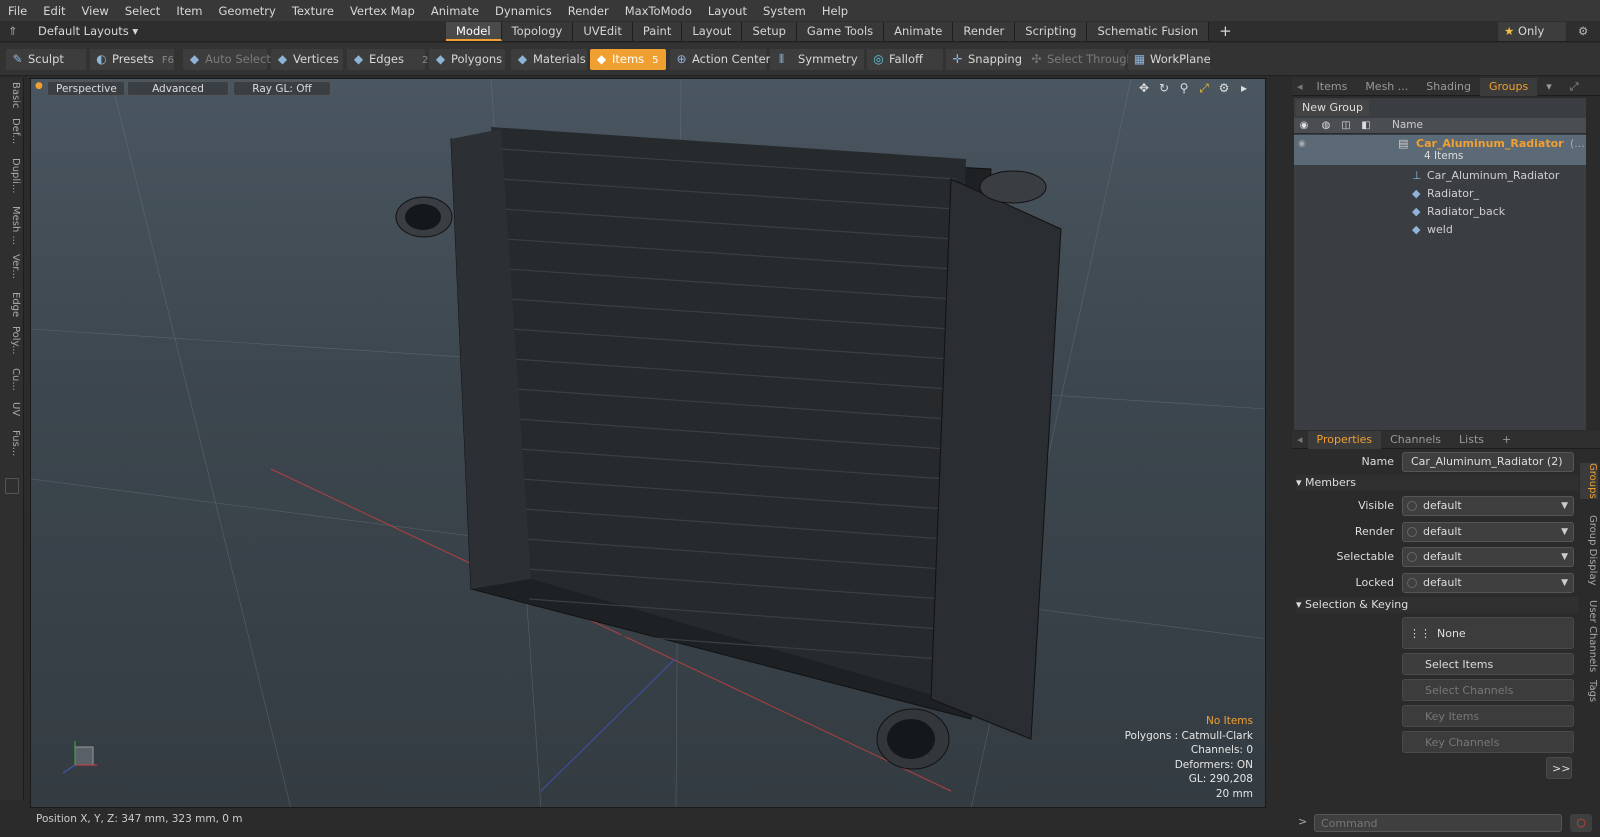 The image size is (1600, 837). What do you see at coordinates (1437, 483) in the screenshot?
I see `members-section: ▾ Members` at bounding box center [1437, 483].